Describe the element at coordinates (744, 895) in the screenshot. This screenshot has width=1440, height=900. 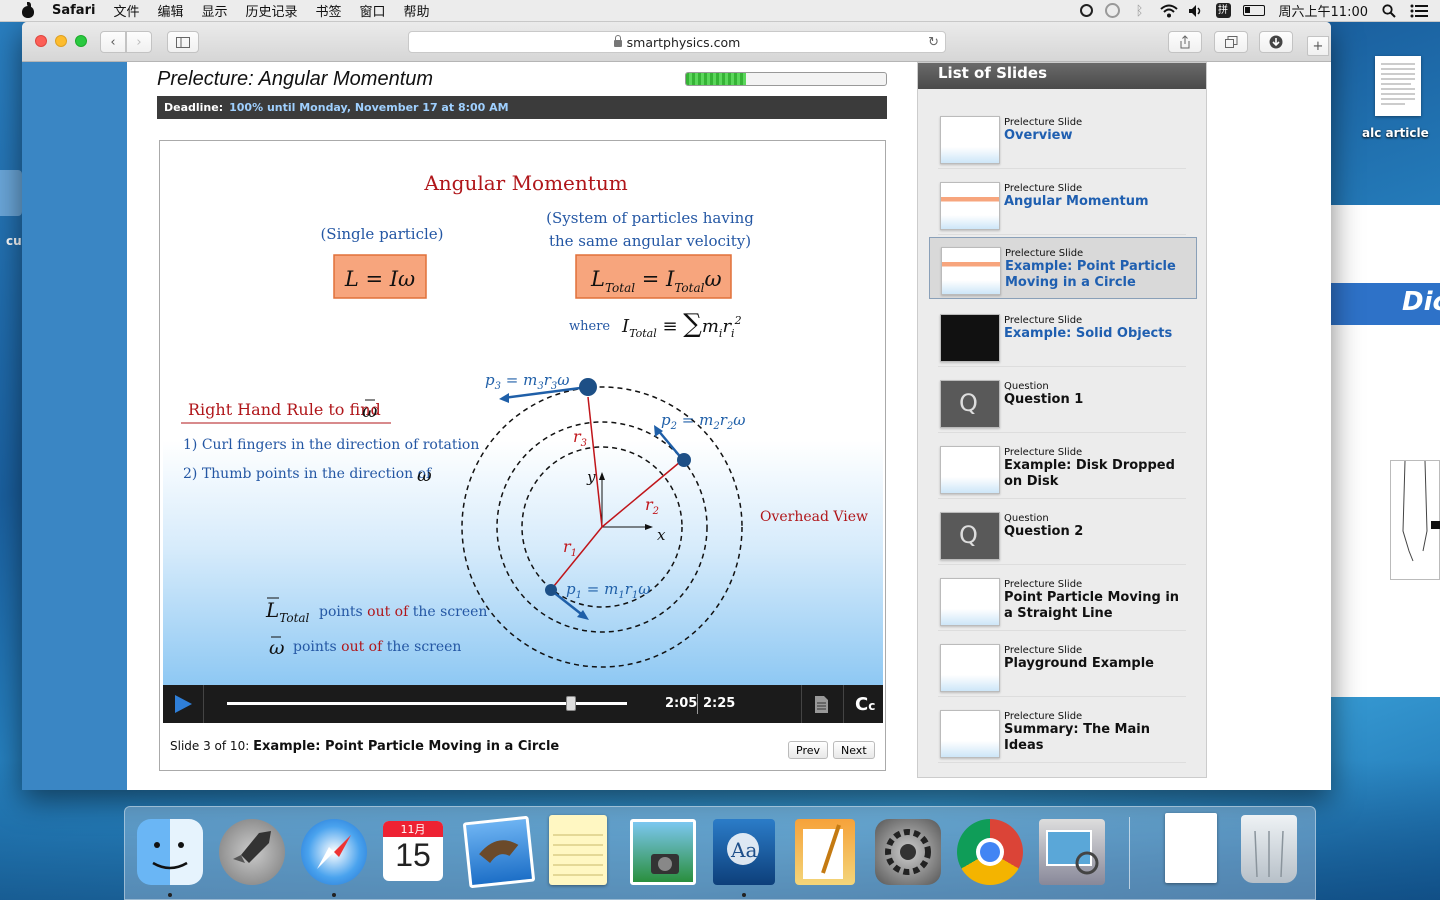
I see `running-indicator` at that location.